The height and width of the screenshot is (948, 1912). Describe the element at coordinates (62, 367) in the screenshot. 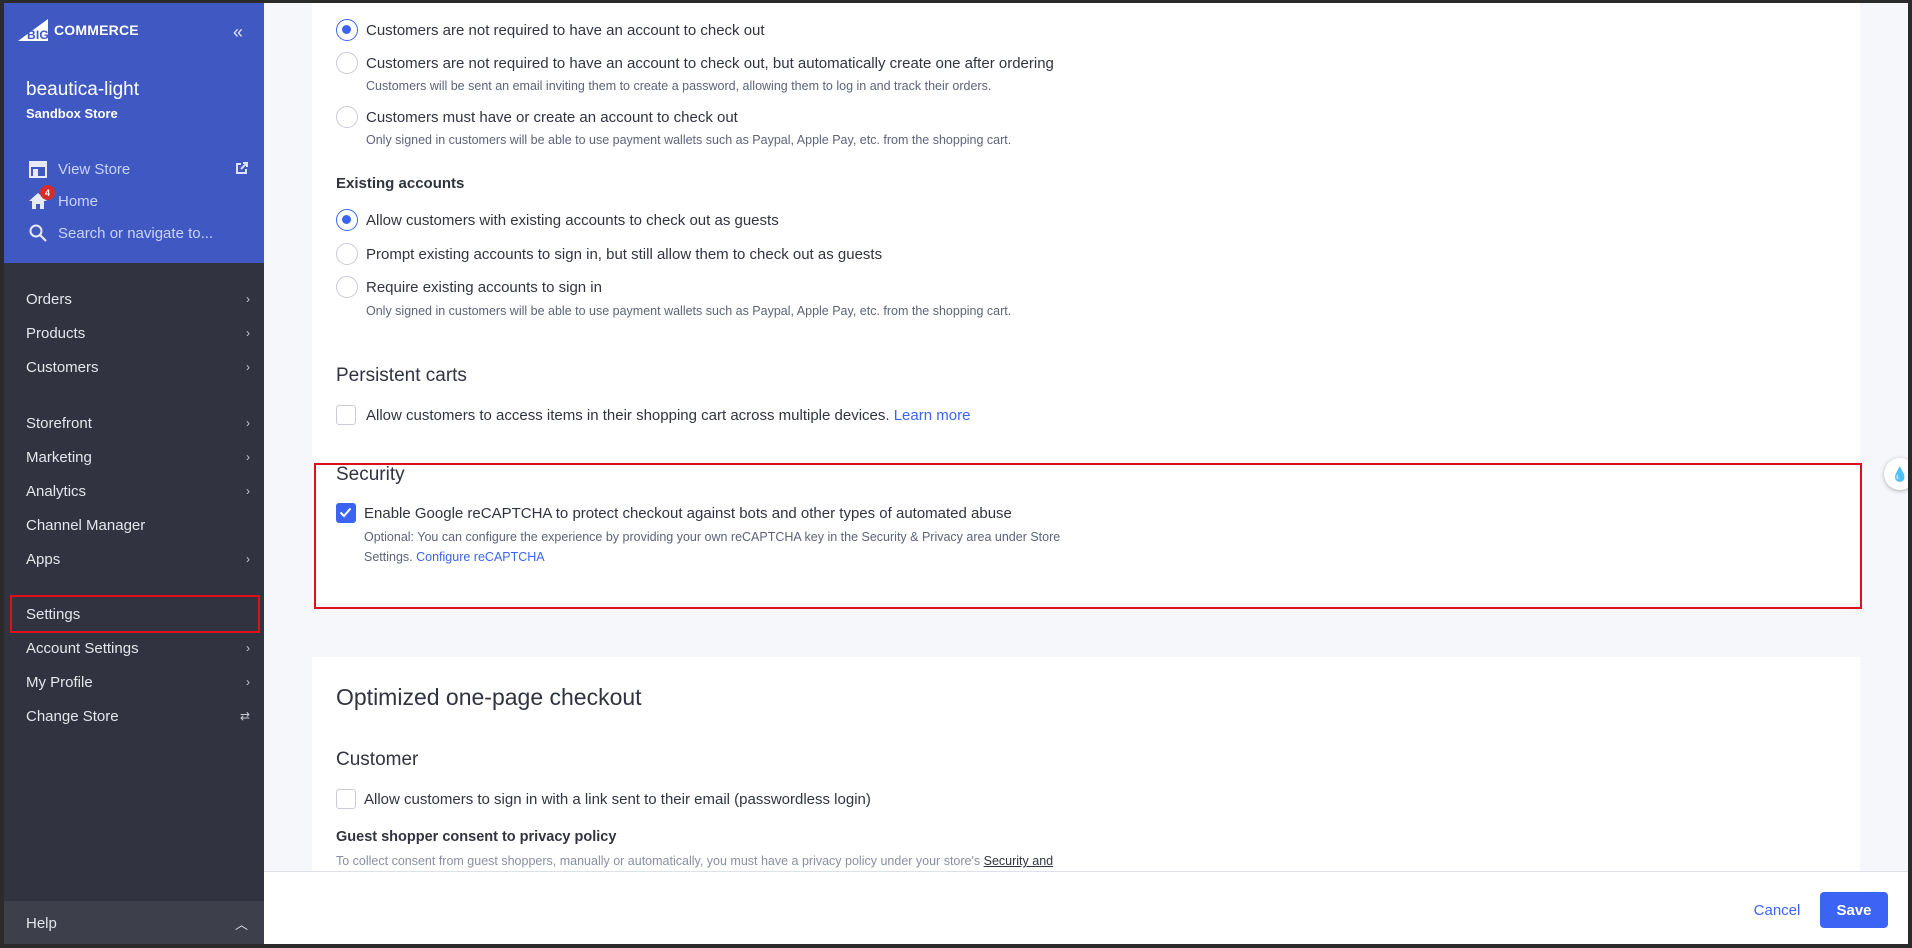

I see `sidebar-item-label: Customers` at that location.